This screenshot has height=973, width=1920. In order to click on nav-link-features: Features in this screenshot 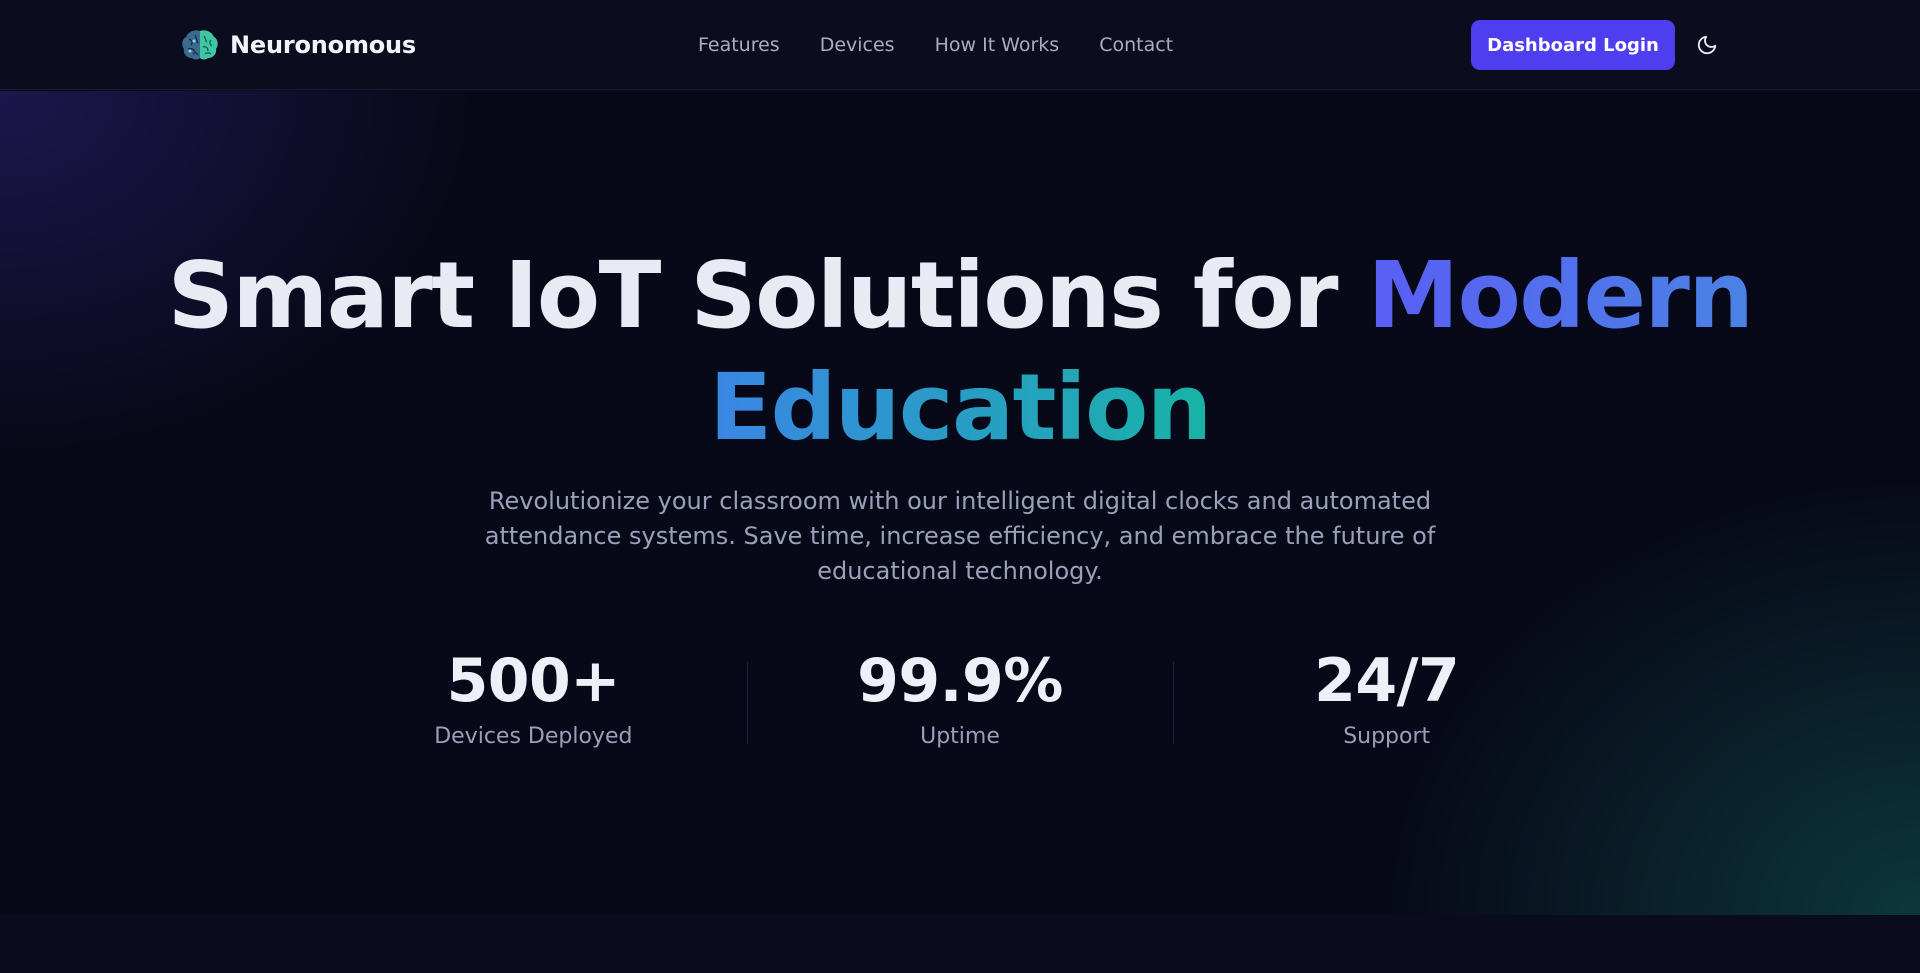, I will do `click(739, 45)`.